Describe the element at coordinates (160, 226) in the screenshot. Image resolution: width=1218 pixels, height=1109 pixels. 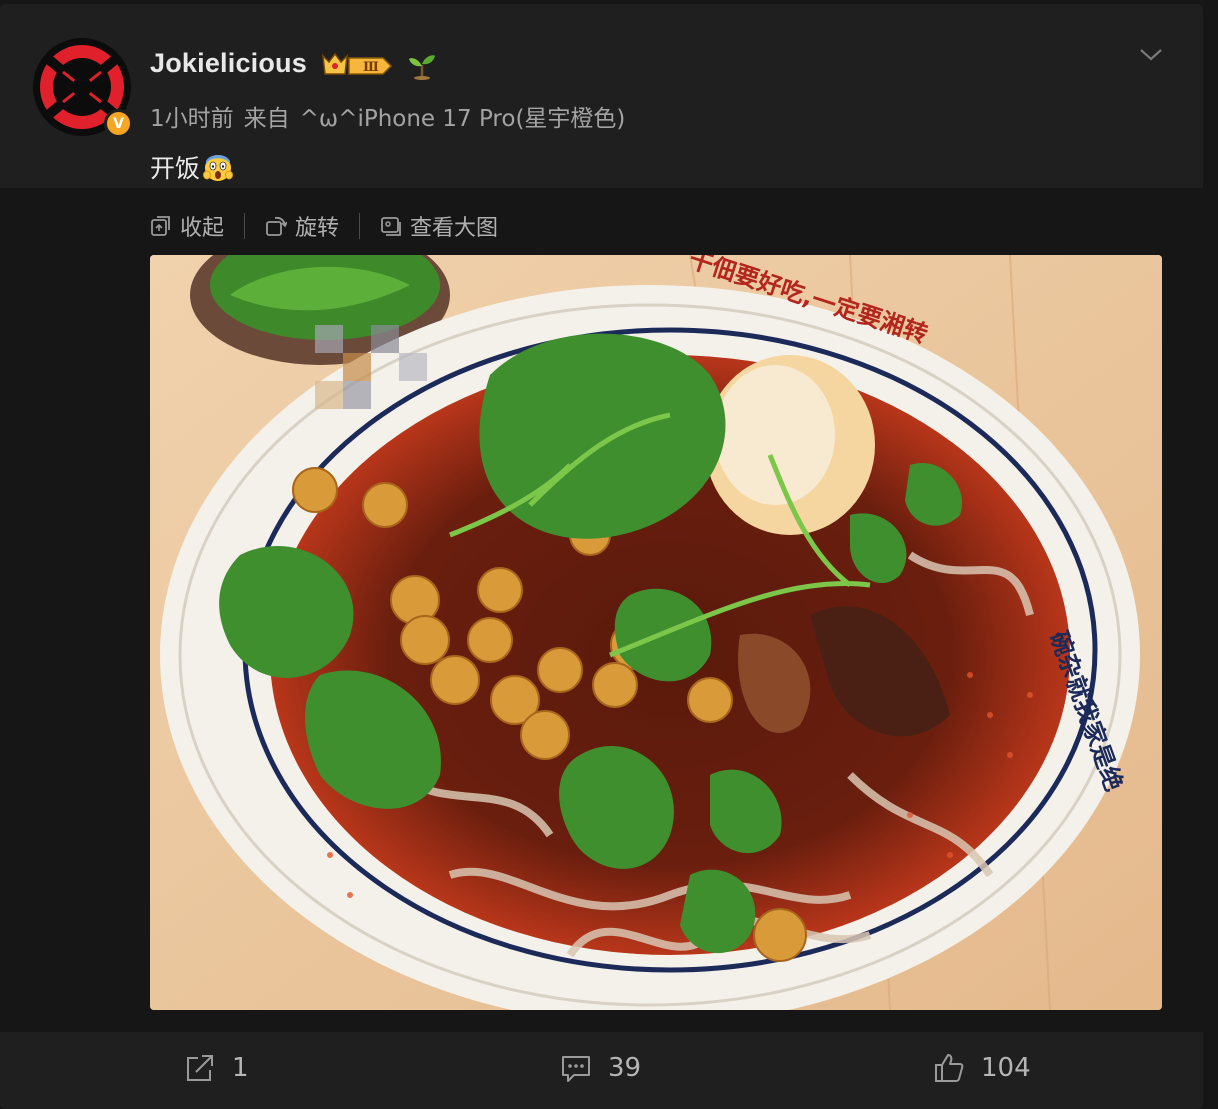
I see `collapse-icon` at that location.